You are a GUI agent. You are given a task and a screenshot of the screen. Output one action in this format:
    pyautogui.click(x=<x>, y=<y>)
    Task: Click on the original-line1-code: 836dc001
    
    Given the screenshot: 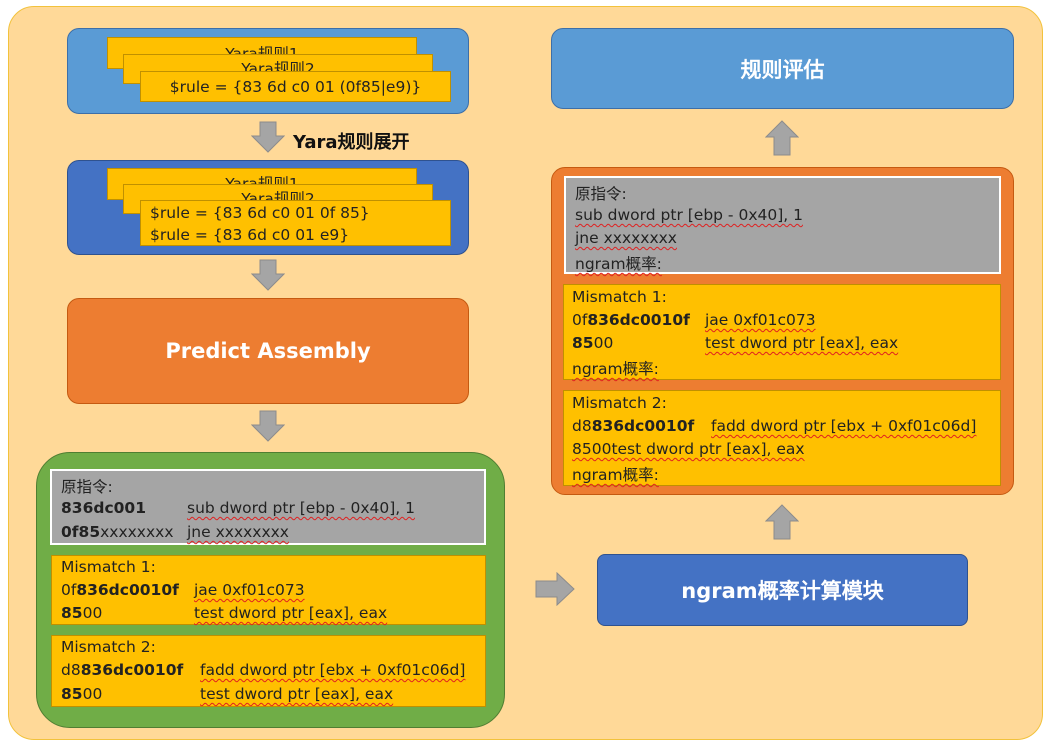 What is the action you would take?
    pyautogui.click(x=103, y=508)
    